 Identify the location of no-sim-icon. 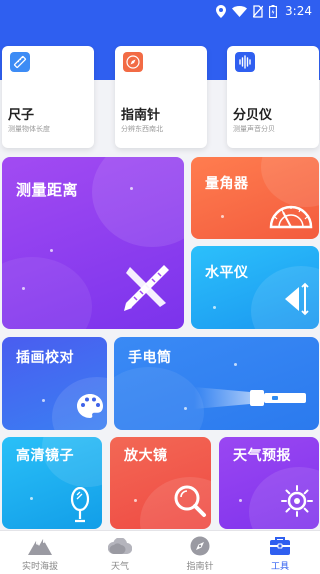
(258, 11).